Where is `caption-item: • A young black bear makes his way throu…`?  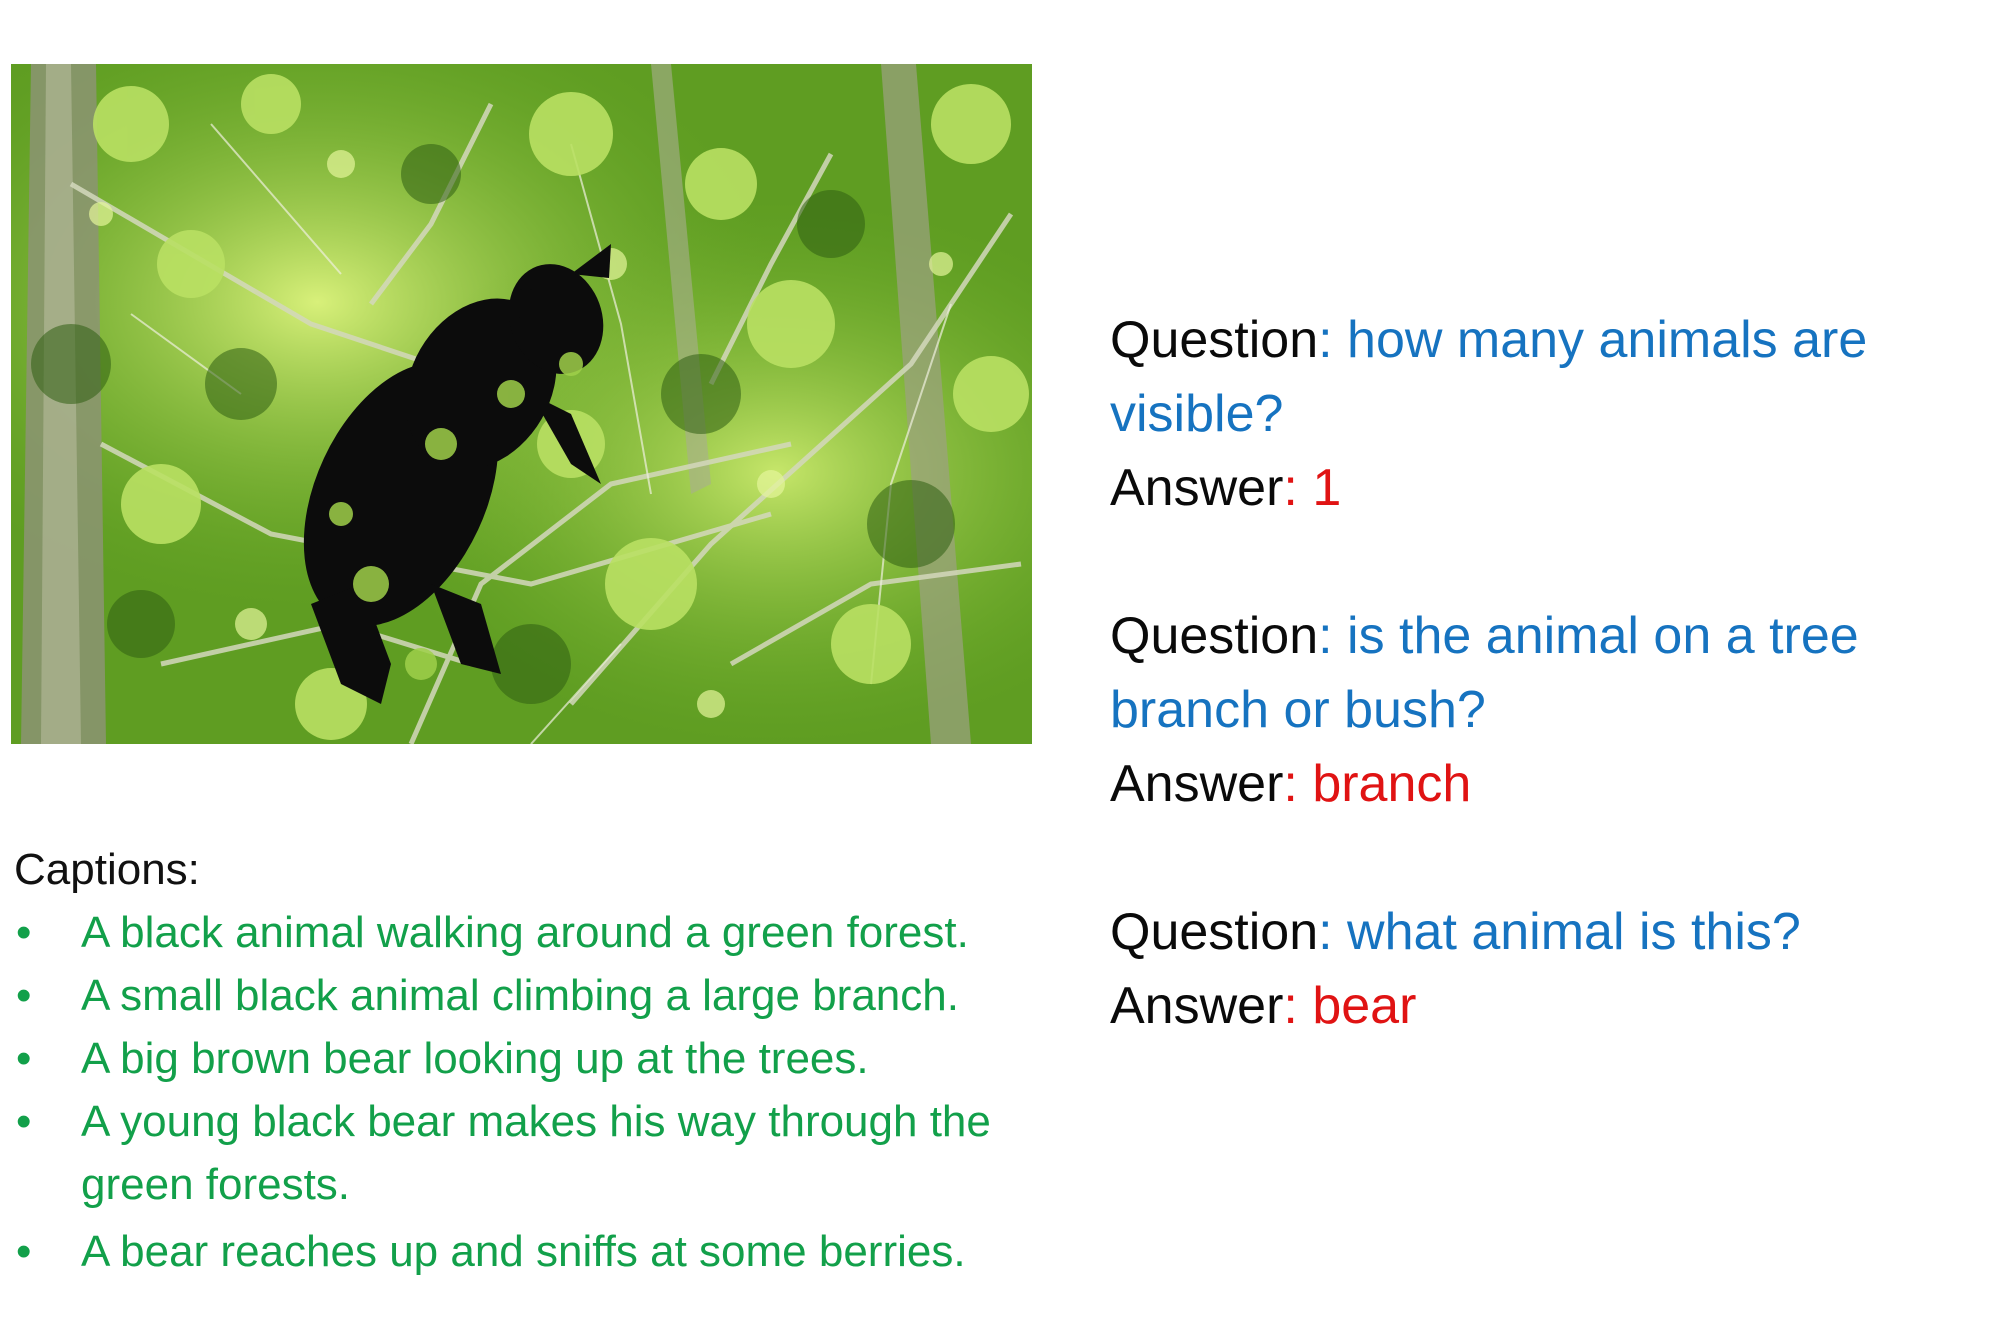
caption-item: • A young black bear makes his way throu… is located at coordinates (512, 1153).